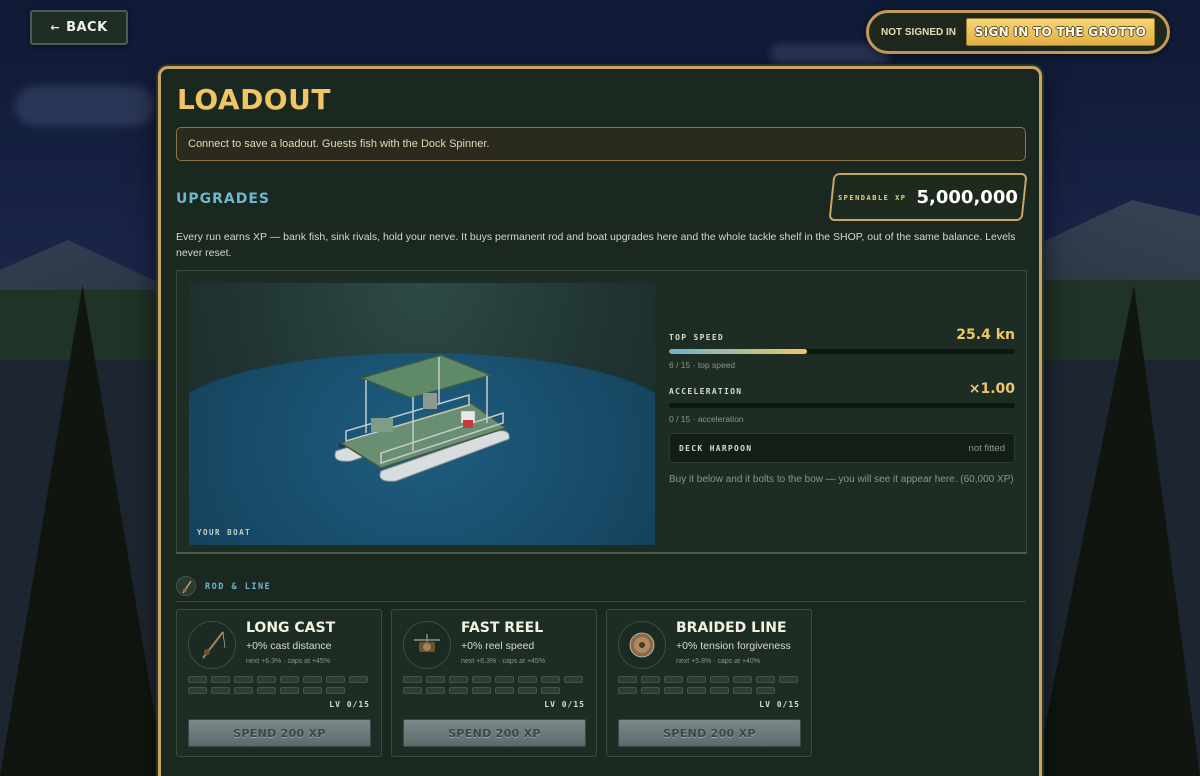 Image resolution: width=1200 pixels, height=776 pixels. What do you see at coordinates (919, 32) in the screenshot?
I see `not-signed-in-text: NOT SIGNED IN` at bounding box center [919, 32].